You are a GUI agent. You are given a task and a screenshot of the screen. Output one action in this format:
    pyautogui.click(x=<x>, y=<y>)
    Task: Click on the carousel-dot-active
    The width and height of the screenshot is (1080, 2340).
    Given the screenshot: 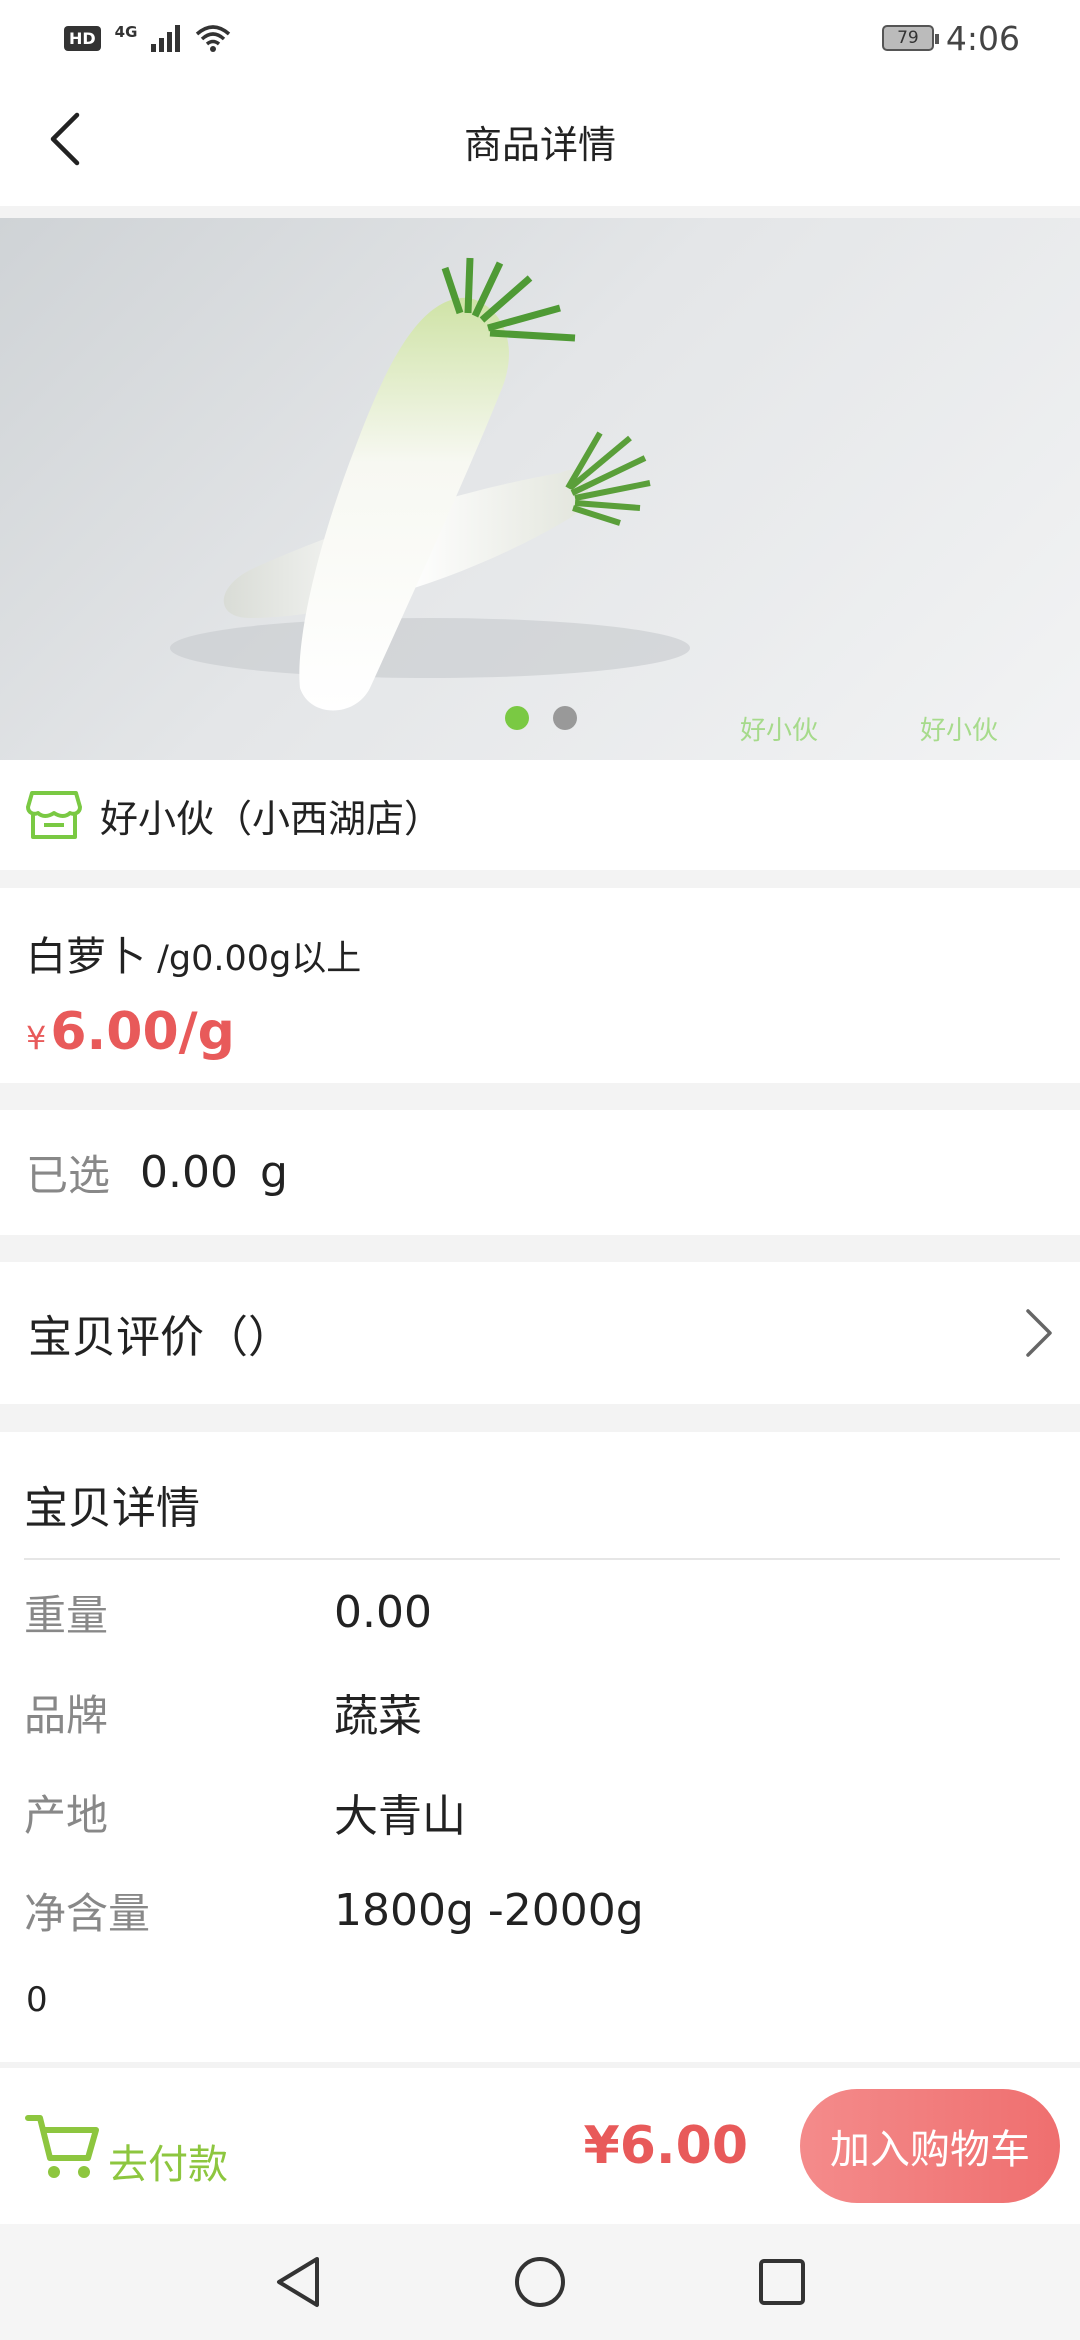 What is the action you would take?
    pyautogui.click(x=517, y=718)
    